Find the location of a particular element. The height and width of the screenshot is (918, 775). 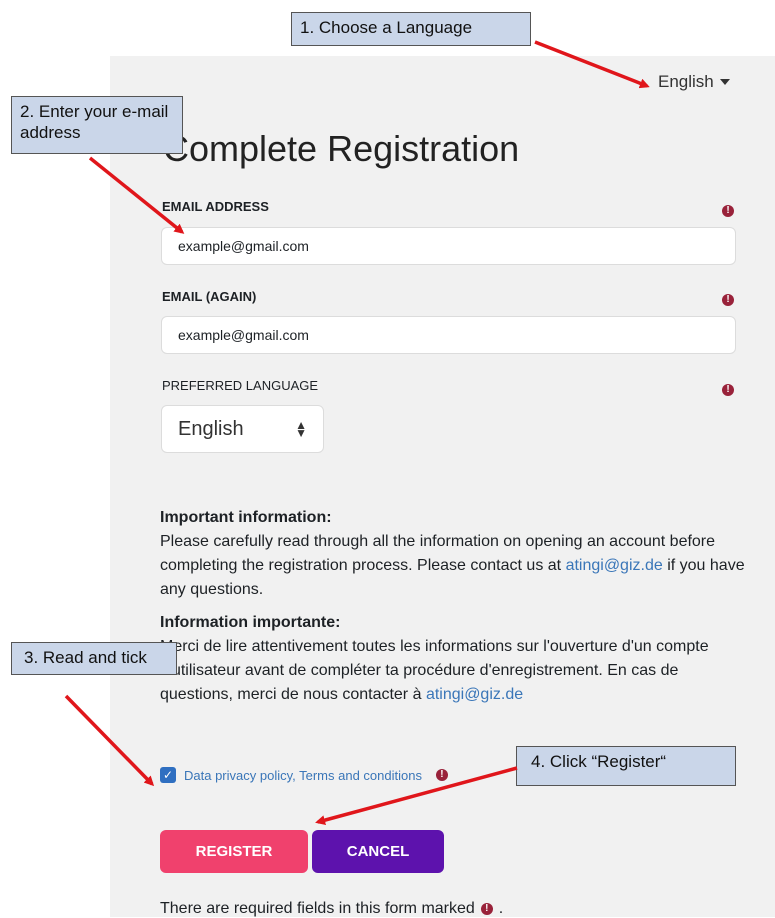

language-dropdown-label: English is located at coordinates (686, 81).